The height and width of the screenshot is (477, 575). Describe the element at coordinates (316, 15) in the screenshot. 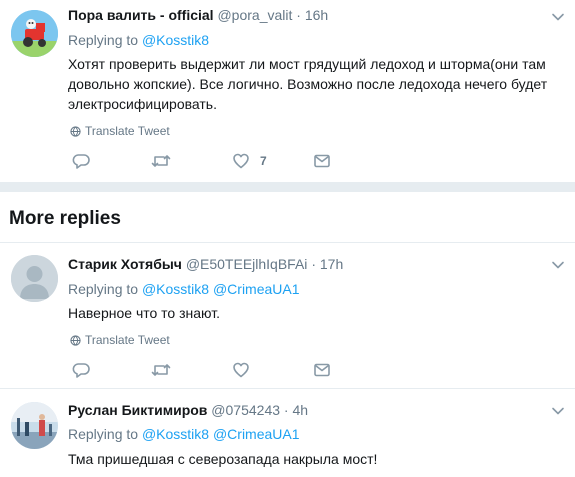

I see `timestamp: 16h` at that location.